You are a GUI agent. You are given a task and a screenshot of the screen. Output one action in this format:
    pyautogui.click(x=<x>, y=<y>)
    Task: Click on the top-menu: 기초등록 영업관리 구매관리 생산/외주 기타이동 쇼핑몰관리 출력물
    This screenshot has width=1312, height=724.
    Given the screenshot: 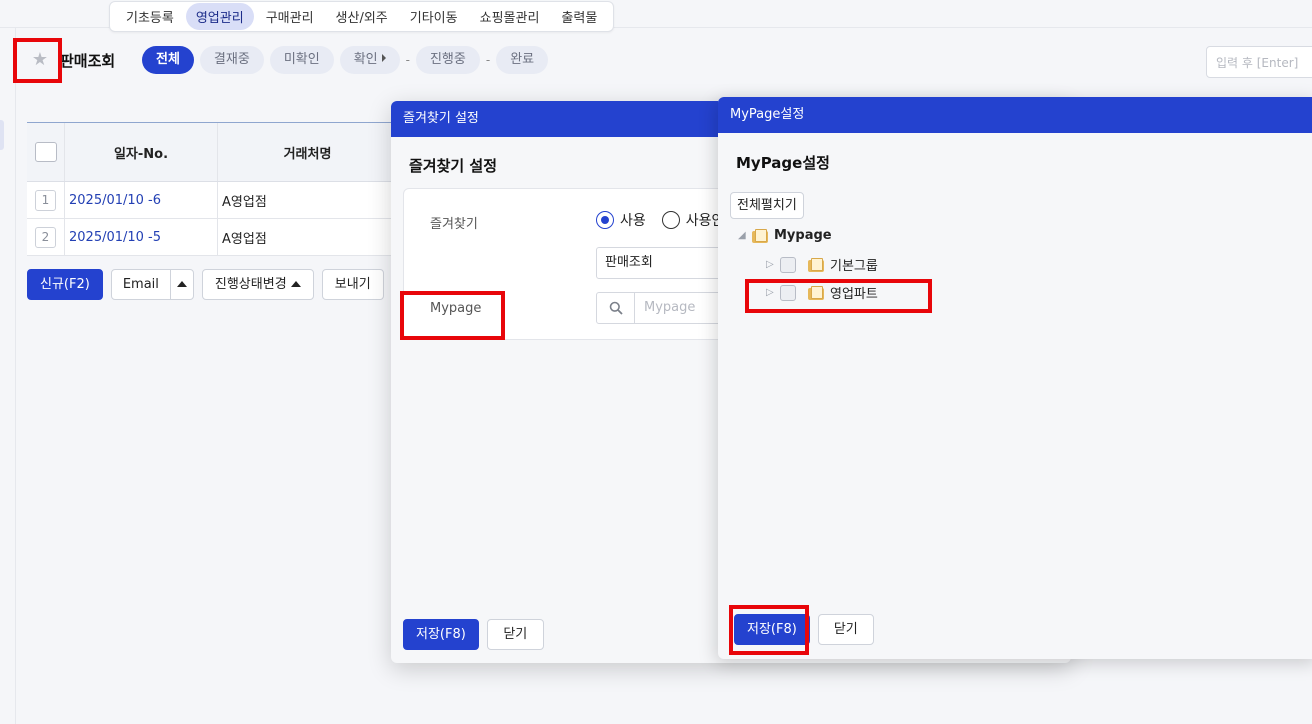 What is the action you would take?
    pyautogui.click(x=362, y=16)
    